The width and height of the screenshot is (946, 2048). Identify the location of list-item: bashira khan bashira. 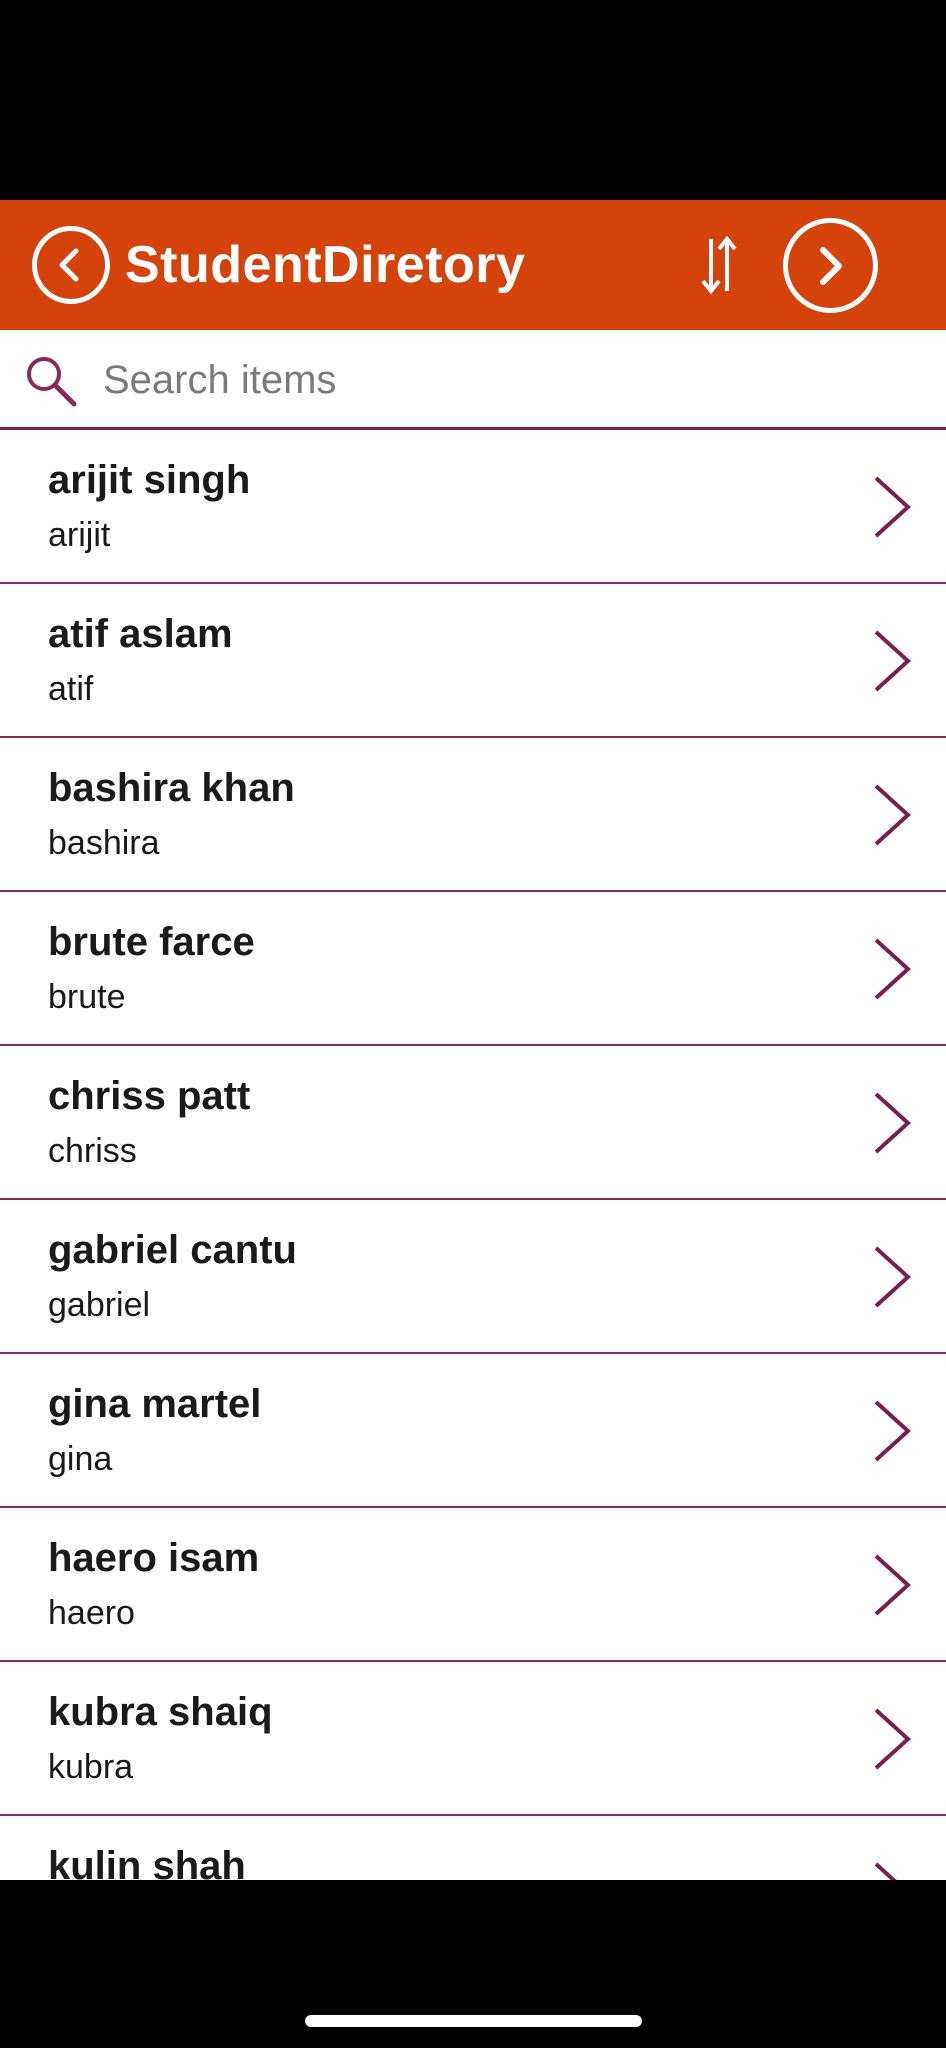
(473, 815).